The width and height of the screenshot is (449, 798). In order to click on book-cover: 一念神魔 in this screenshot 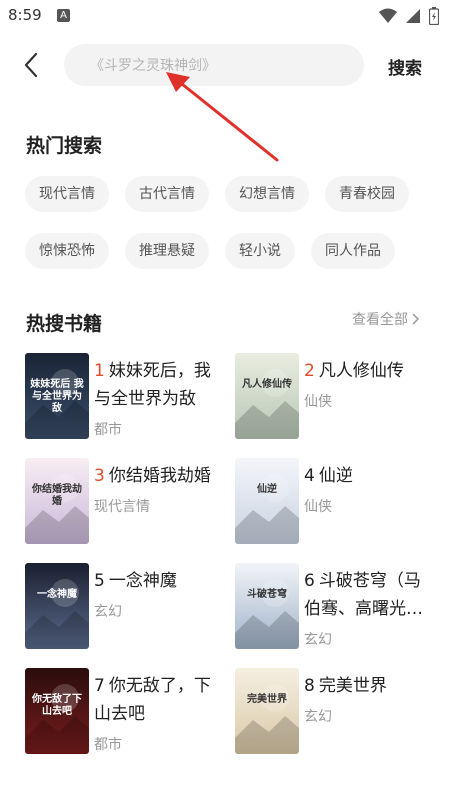, I will do `click(57, 606)`.